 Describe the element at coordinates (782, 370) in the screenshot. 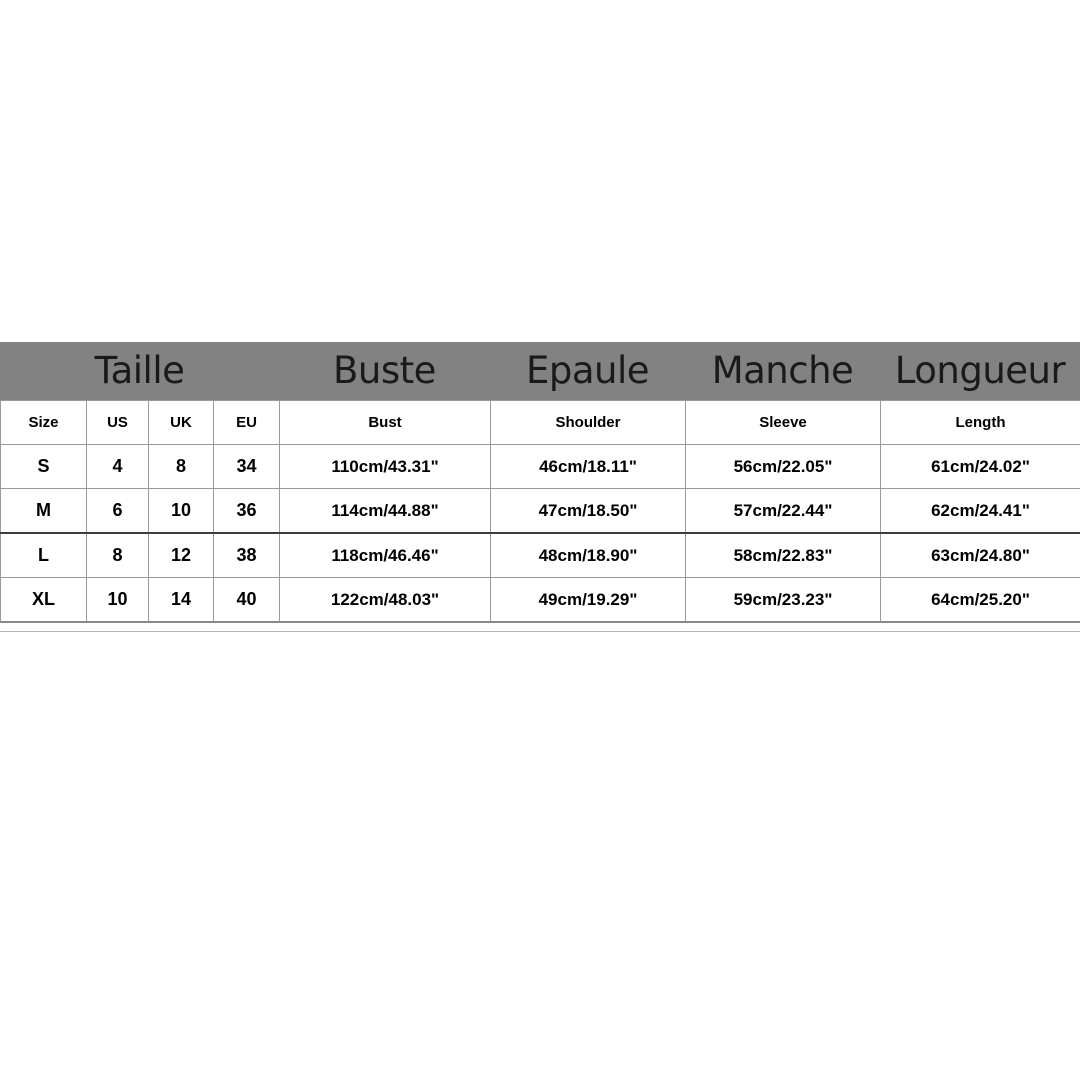

I see `group-header-manche: Manche` at that location.